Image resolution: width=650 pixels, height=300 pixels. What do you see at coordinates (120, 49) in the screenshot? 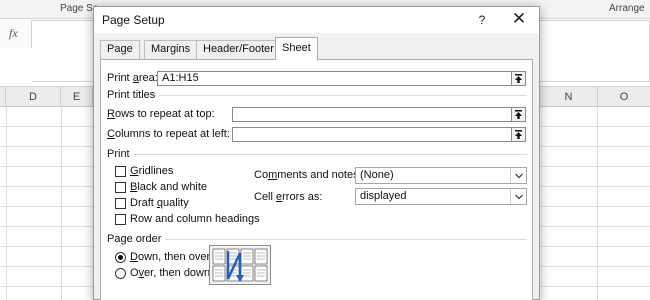
I see `tab-page: Page` at bounding box center [120, 49].